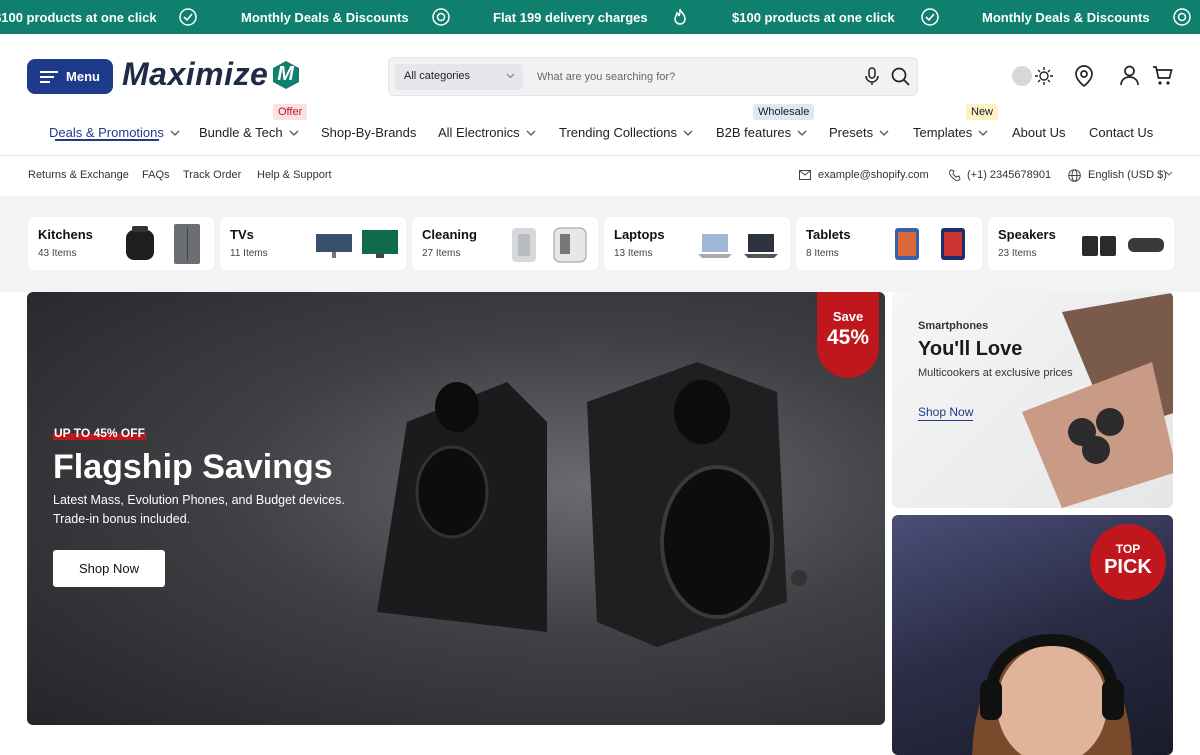 Image resolution: width=1200 pixels, height=755 pixels. Describe the element at coordinates (290, 112) in the screenshot. I see `offer-badge: Offer` at that location.